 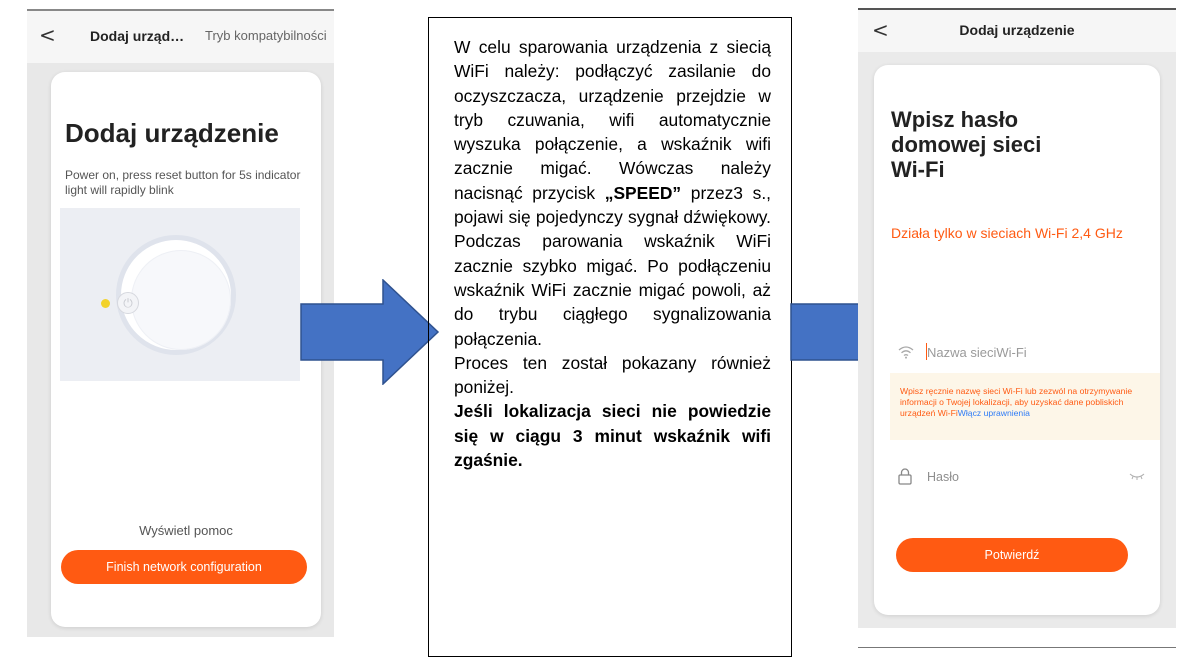 What do you see at coordinates (128, 303) in the screenshot?
I see `power-button-icon: ⏻` at bounding box center [128, 303].